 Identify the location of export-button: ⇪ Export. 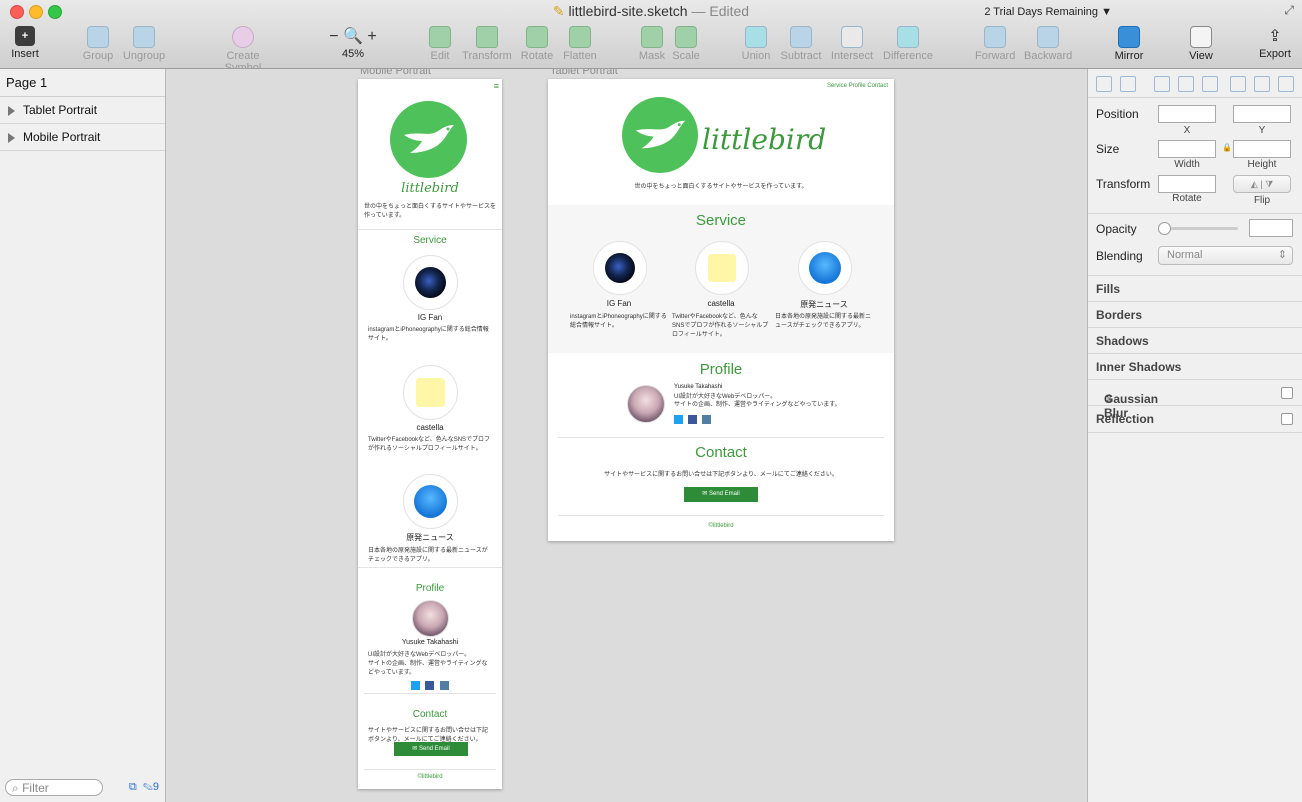
(1275, 43).